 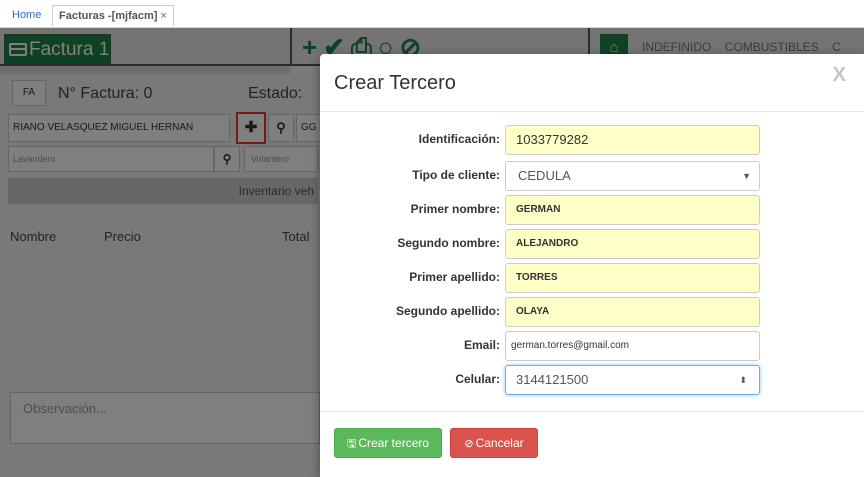 I want to click on identificacion-row: Identificación: 1033779282, so click(x=592, y=140).